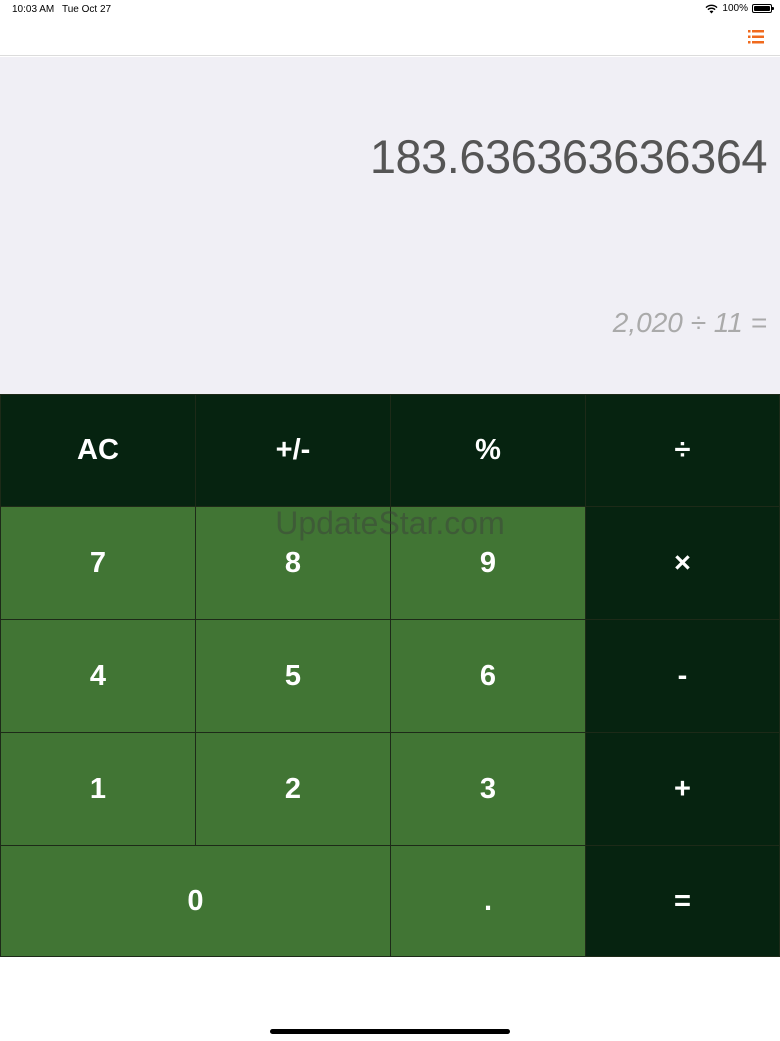 The height and width of the screenshot is (1041, 780). Describe the element at coordinates (293, 789) in the screenshot. I see `digit-2-button: 2` at that location.